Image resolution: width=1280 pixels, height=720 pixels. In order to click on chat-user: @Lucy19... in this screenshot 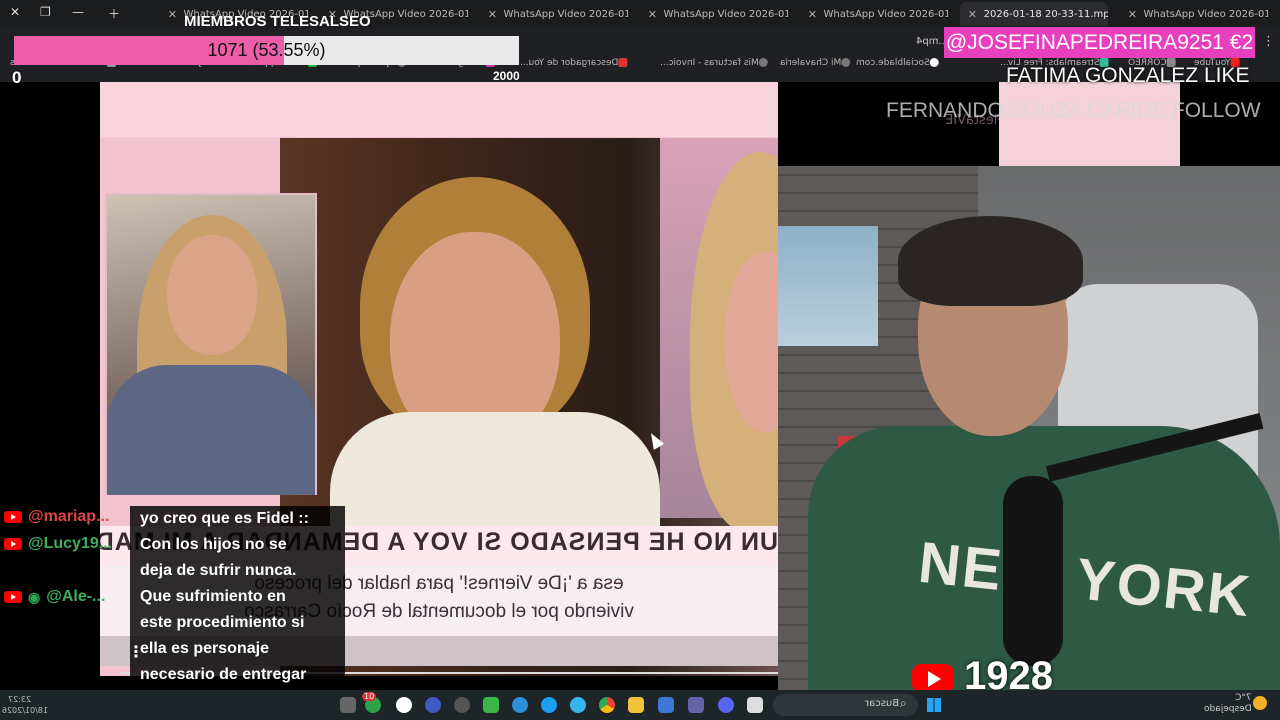, I will do `click(58, 544)`.